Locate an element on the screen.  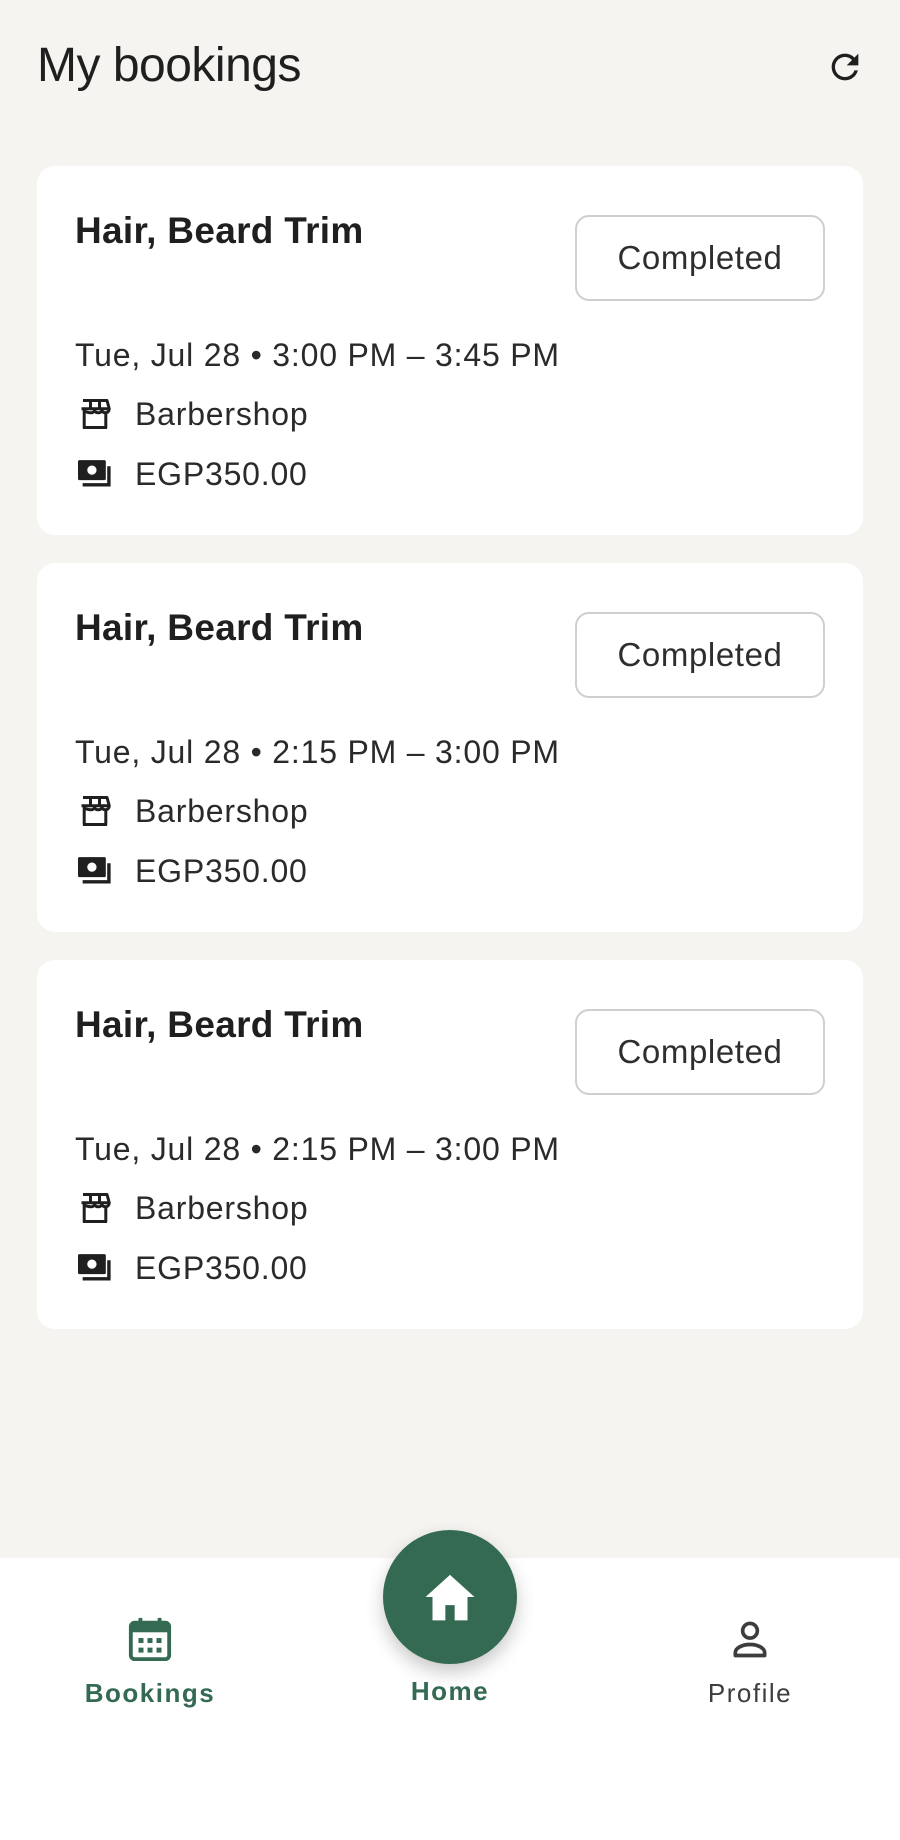
calendar-icon is located at coordinates (150, 1639).